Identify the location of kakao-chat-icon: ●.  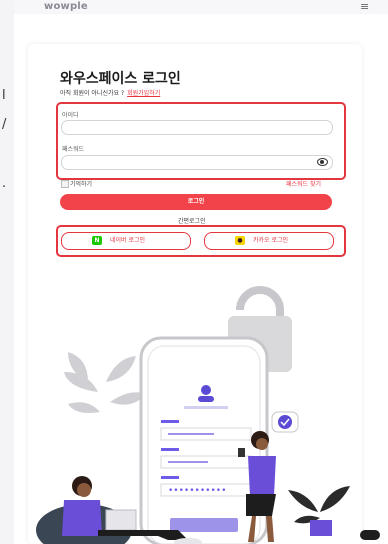
(240, 240).